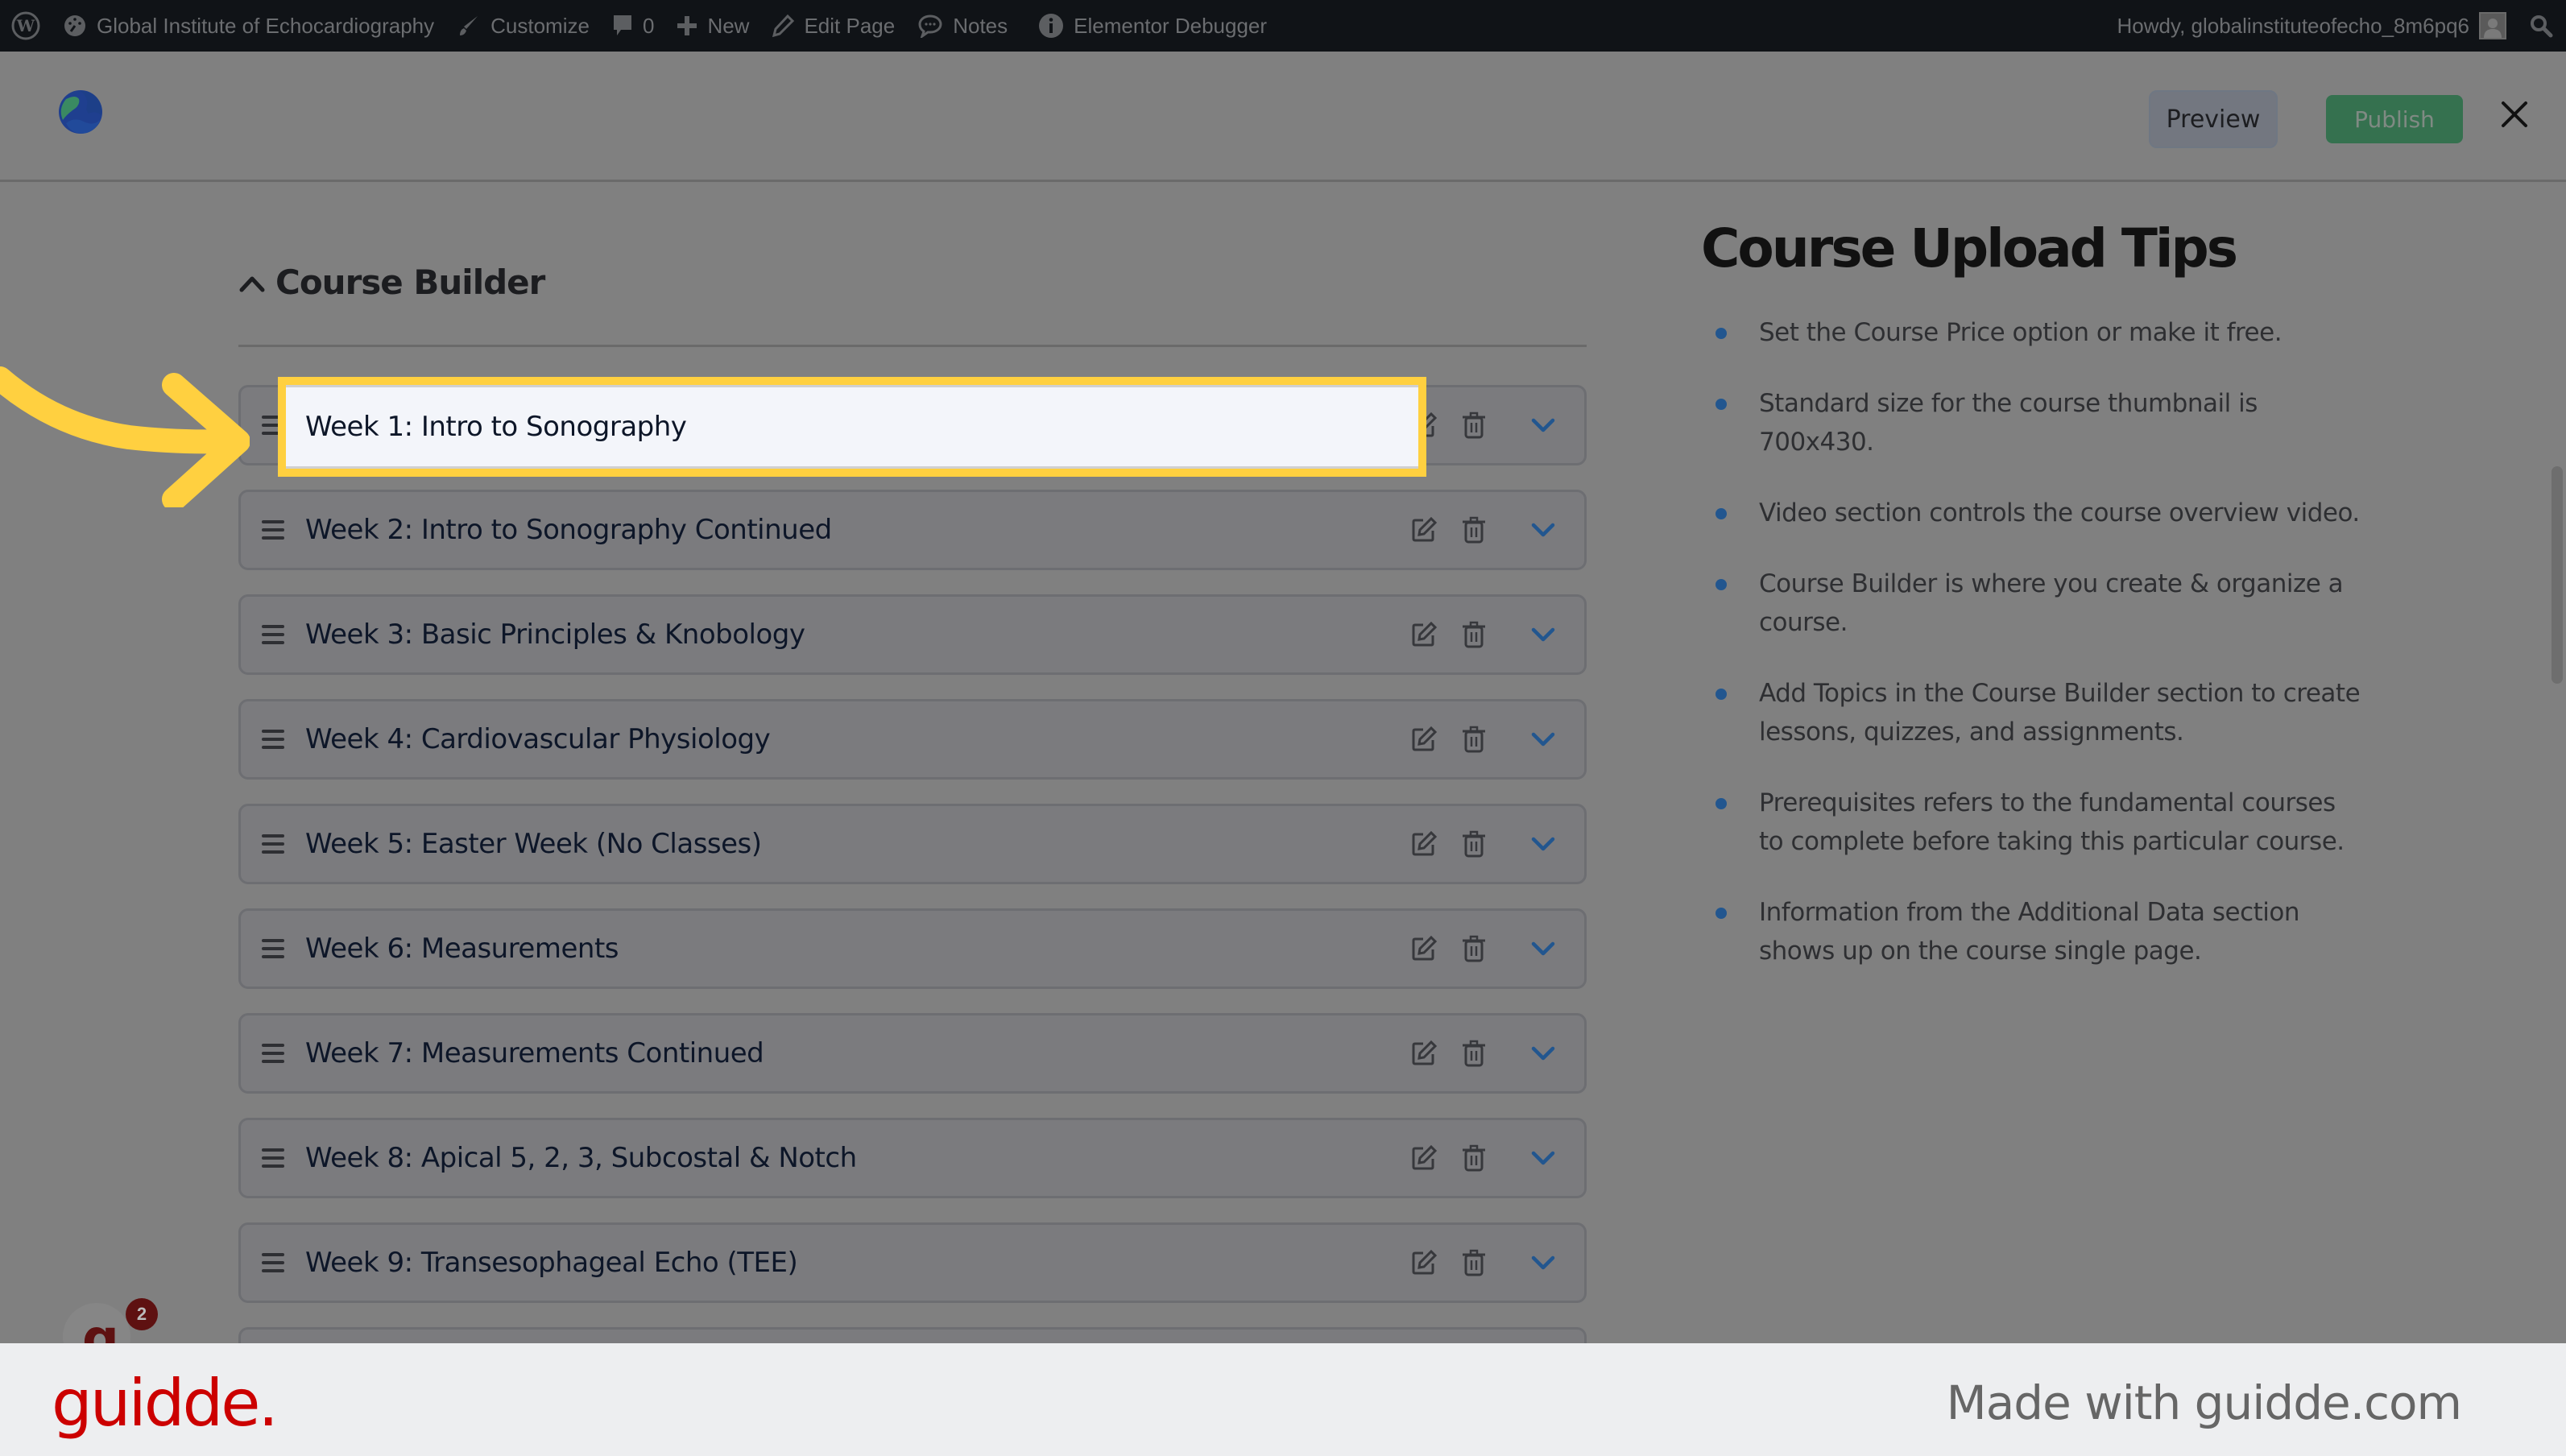 Image resolution: width=2566 pixels, height=1456 pixels. What do you see at coordinates (783, 25) in the screenshot?
I see `pencil-icon` at bounding box center [783, 25].